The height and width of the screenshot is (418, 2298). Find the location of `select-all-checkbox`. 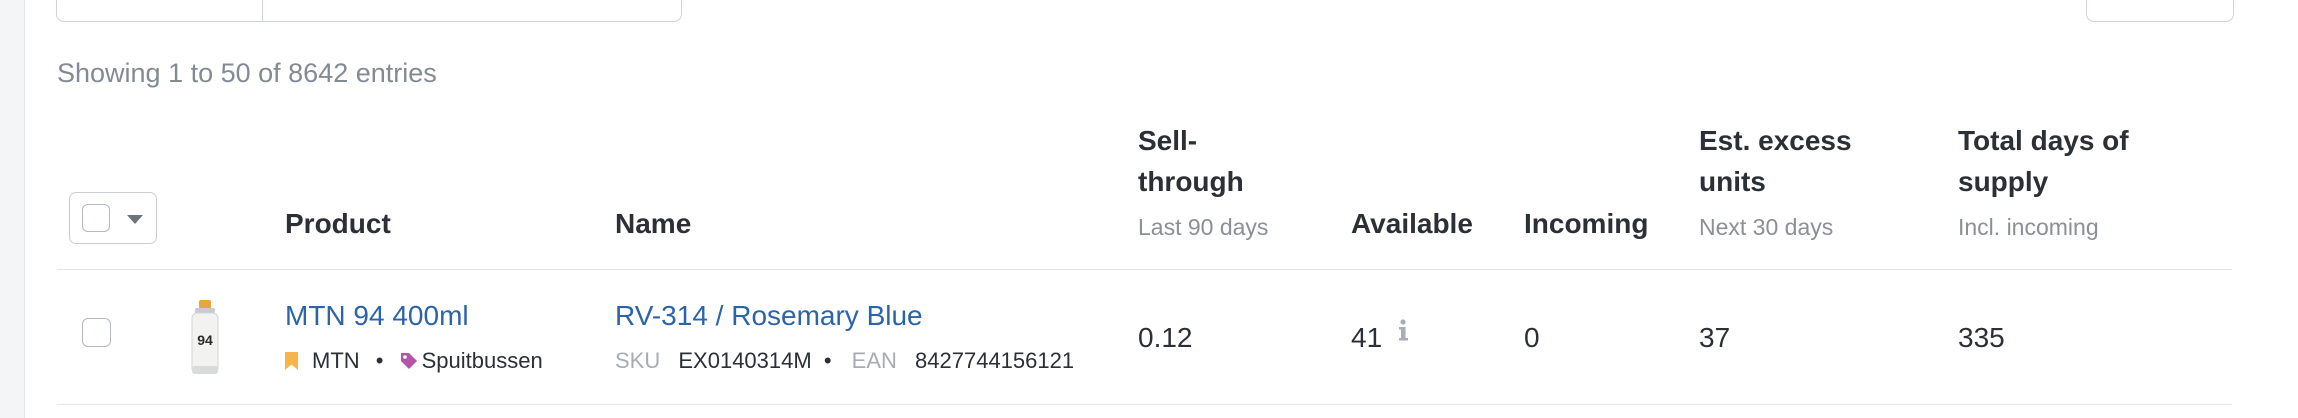

select-all-checkbox is located at coordinates (96, 218).